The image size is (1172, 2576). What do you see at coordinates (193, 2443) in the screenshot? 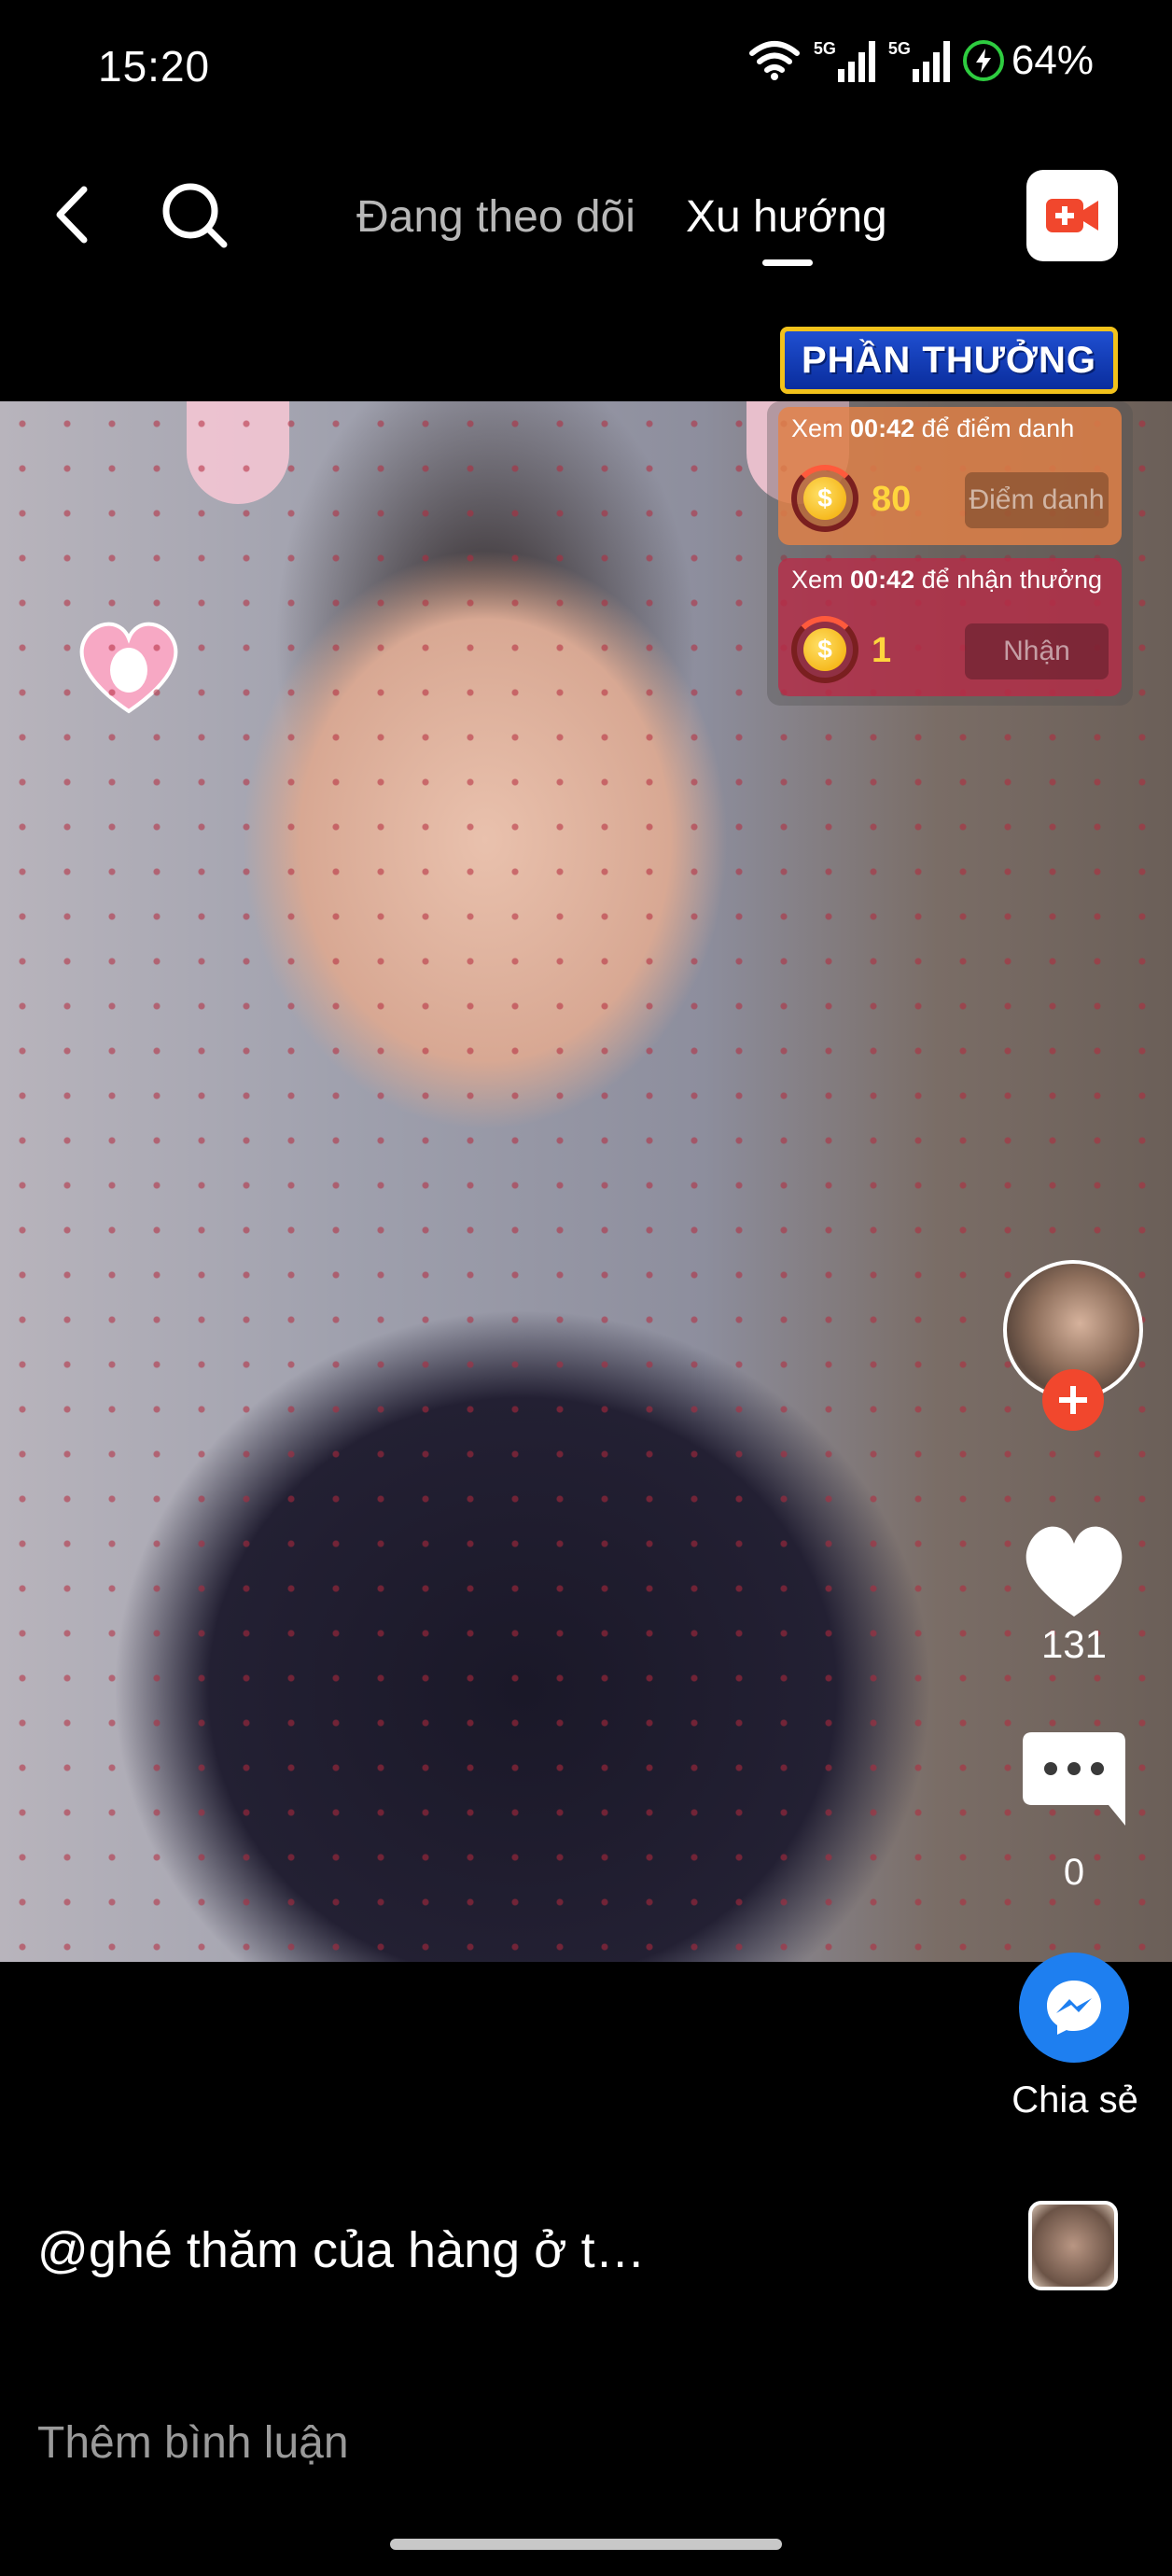
I see `comment-input: Thêm bình luận` at bounding box center [193, 2443].